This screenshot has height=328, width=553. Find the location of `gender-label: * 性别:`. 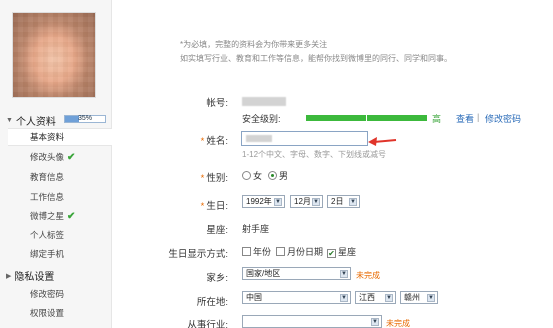

gender-label: * 性别: is located at coordinates (214, 178).